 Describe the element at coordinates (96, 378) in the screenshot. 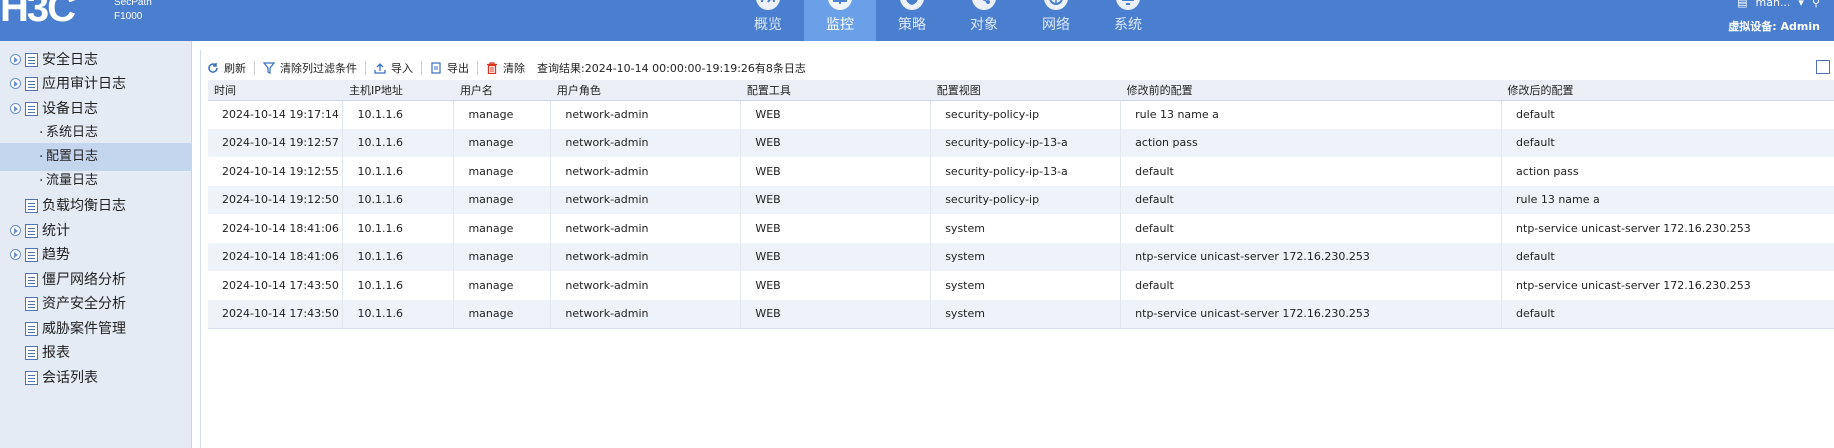

I see `sidebar-item-13: 会话列表` at that location.